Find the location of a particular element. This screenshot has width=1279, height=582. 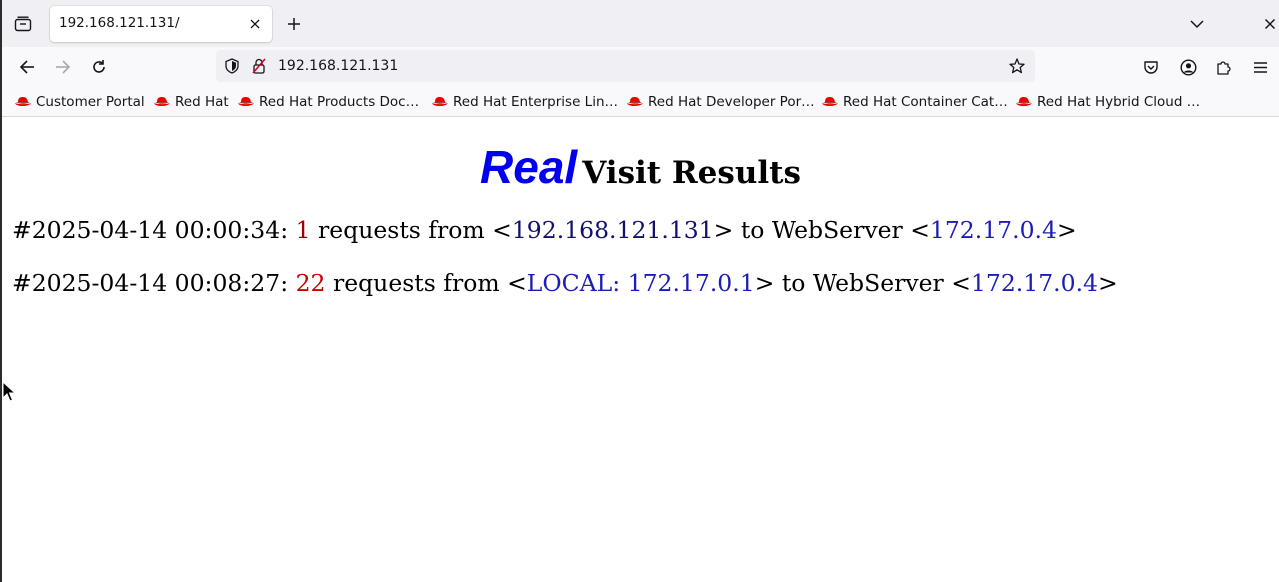

page-title-rest: Visit Results is located at coordinates (691, 173).